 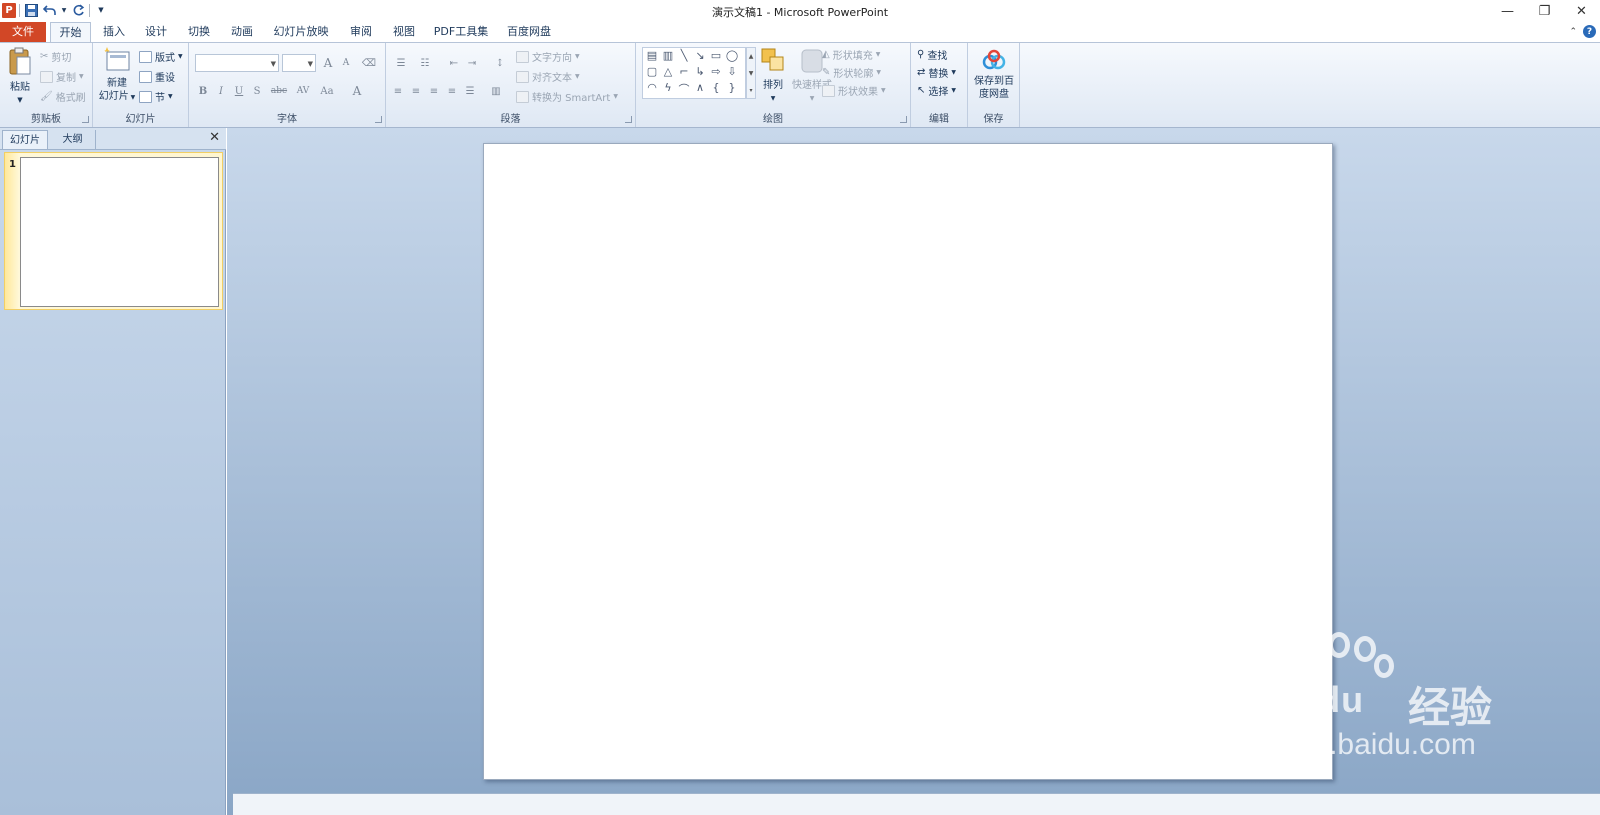 I want to click on font-name-combobox: ▼, so click(x=237, y=63).